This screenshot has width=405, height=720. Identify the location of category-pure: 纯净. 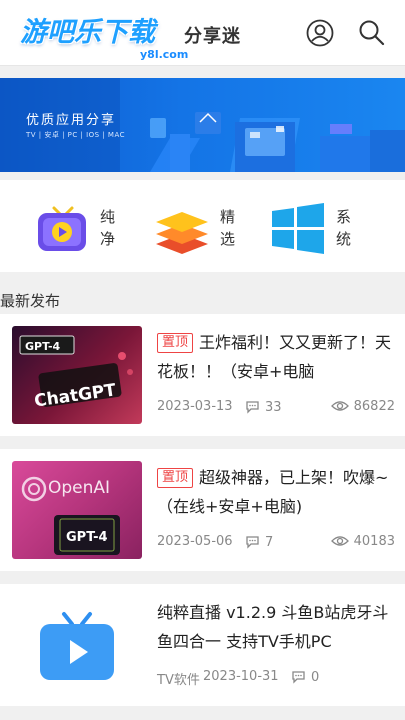
(94, 226).